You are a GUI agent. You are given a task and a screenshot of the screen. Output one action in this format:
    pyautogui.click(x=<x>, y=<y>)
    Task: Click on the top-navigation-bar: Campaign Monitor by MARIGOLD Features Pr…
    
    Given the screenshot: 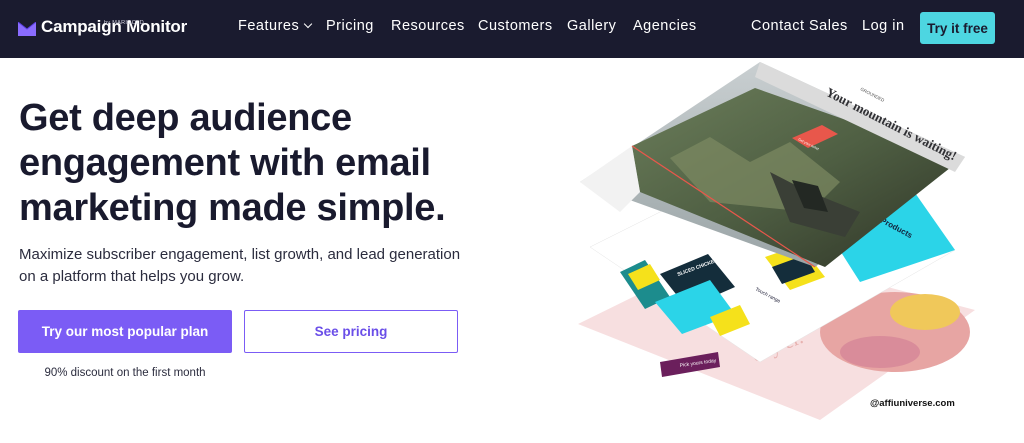 What is the action you would take?
    pyautogui.click(x=512, y=29)
    